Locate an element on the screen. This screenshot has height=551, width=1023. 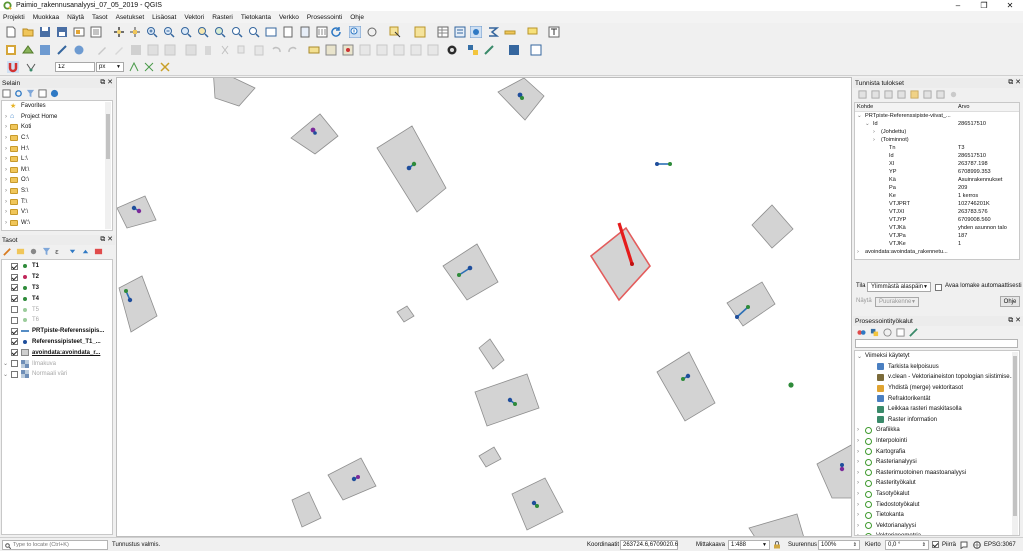
processing-group: › Tietokanta is located at coordinates (937, 515).